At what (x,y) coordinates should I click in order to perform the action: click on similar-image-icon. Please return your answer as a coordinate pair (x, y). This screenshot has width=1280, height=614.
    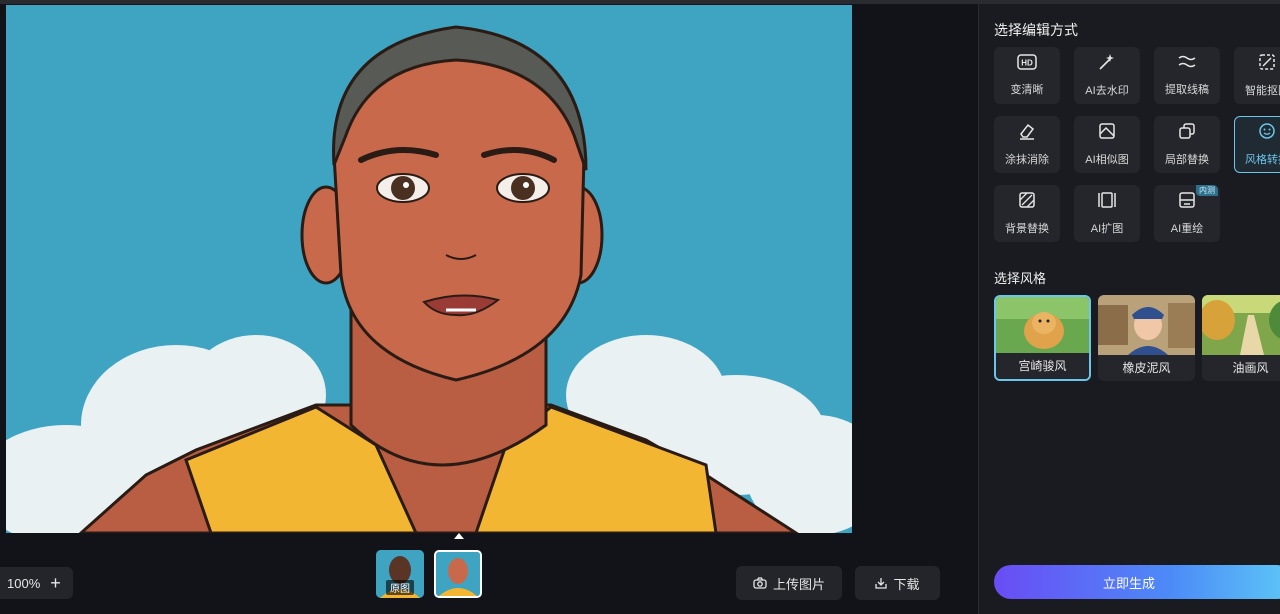
    Looking at the image, I should click on (1107, 133).